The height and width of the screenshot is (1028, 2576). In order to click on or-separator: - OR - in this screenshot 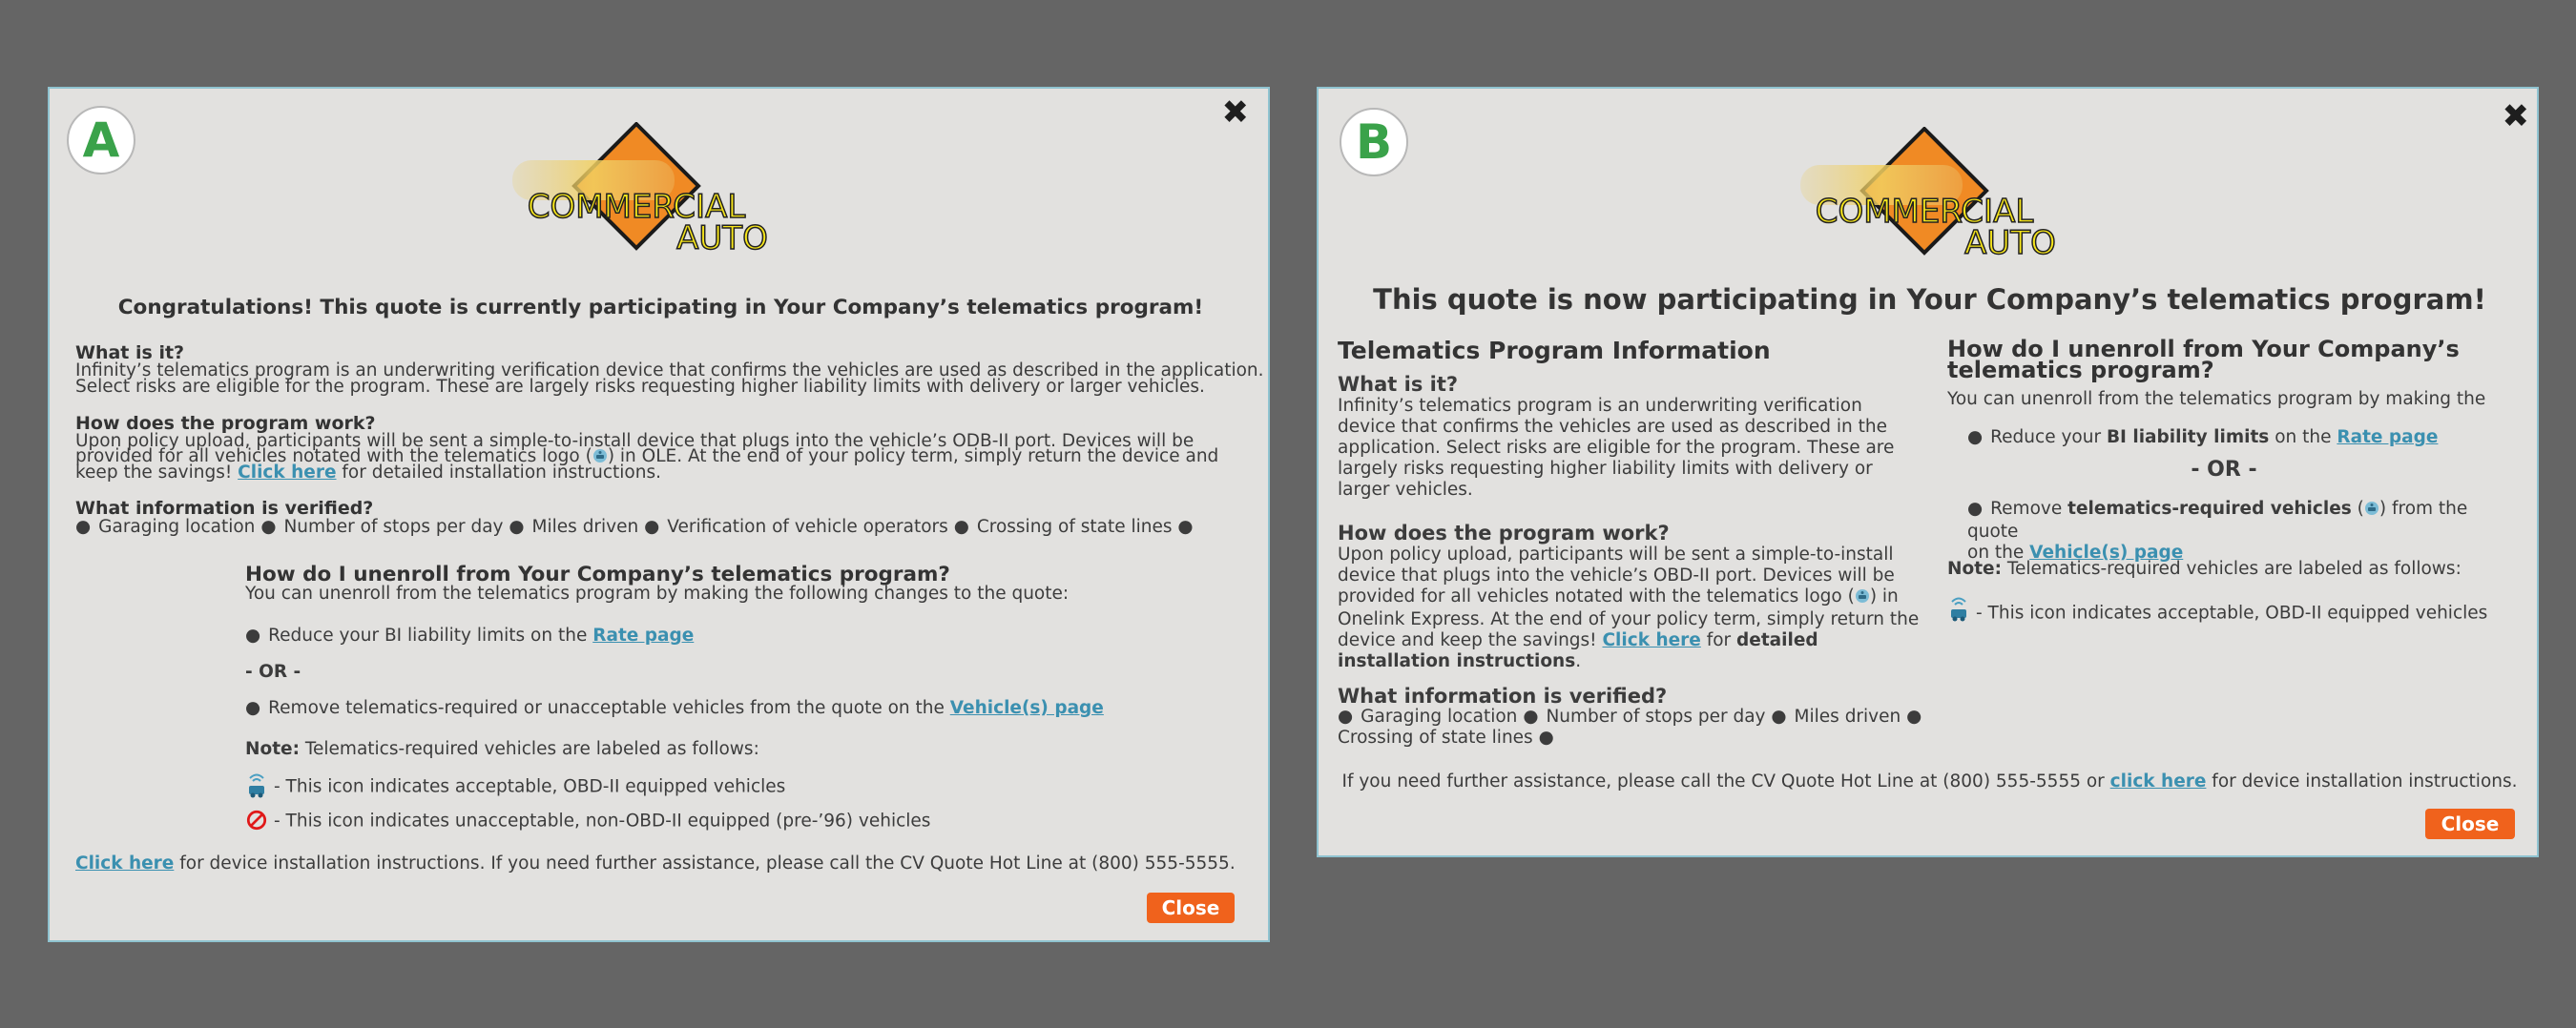, I will do `click(273, 672)`.